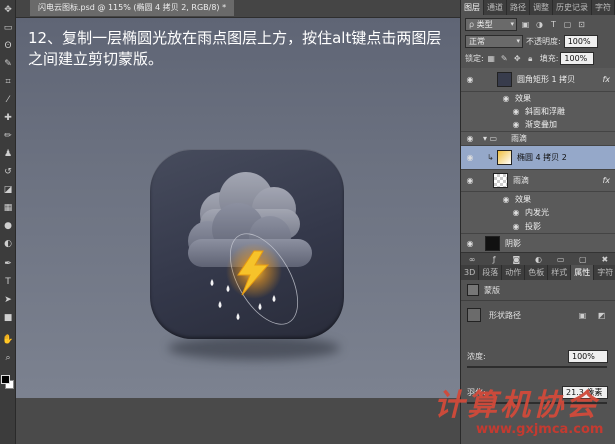  I want to click on lock-paint-icon: ✎, so click(504, 58).